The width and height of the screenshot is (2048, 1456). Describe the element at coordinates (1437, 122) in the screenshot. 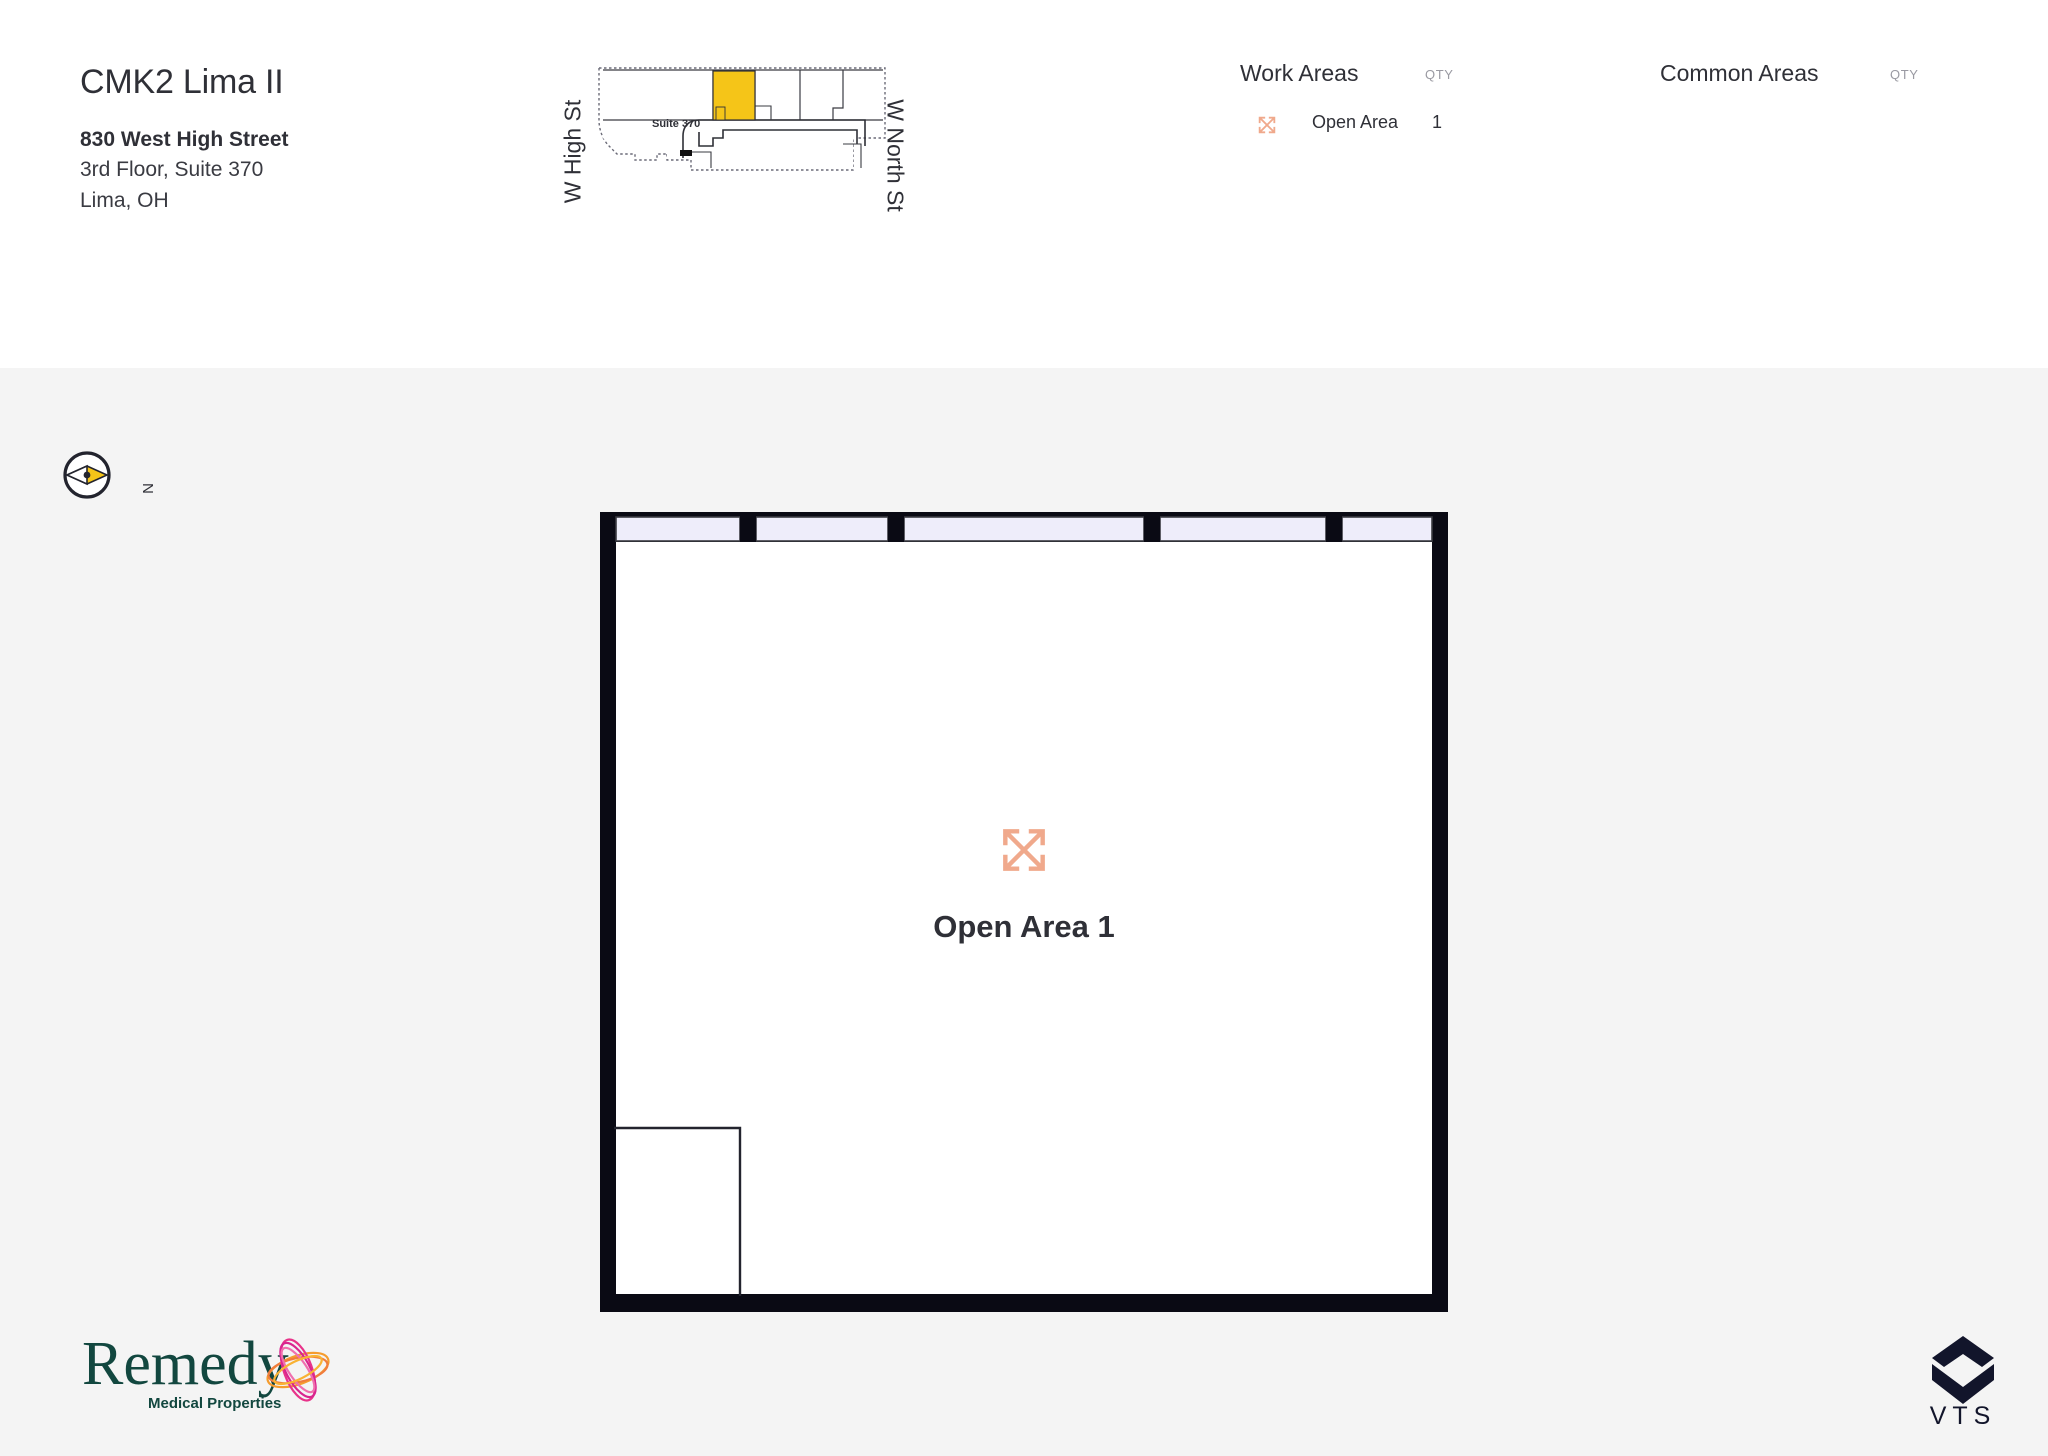

I see `legend-item-open-area-qty: 1` at that location.